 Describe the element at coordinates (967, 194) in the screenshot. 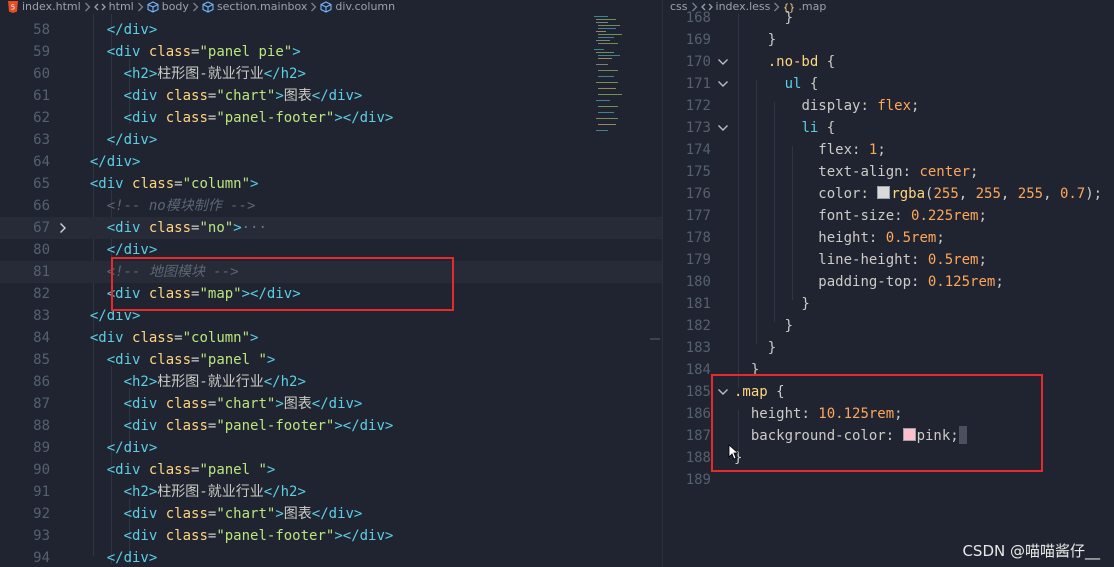

I see `code-token: ,` at that location.